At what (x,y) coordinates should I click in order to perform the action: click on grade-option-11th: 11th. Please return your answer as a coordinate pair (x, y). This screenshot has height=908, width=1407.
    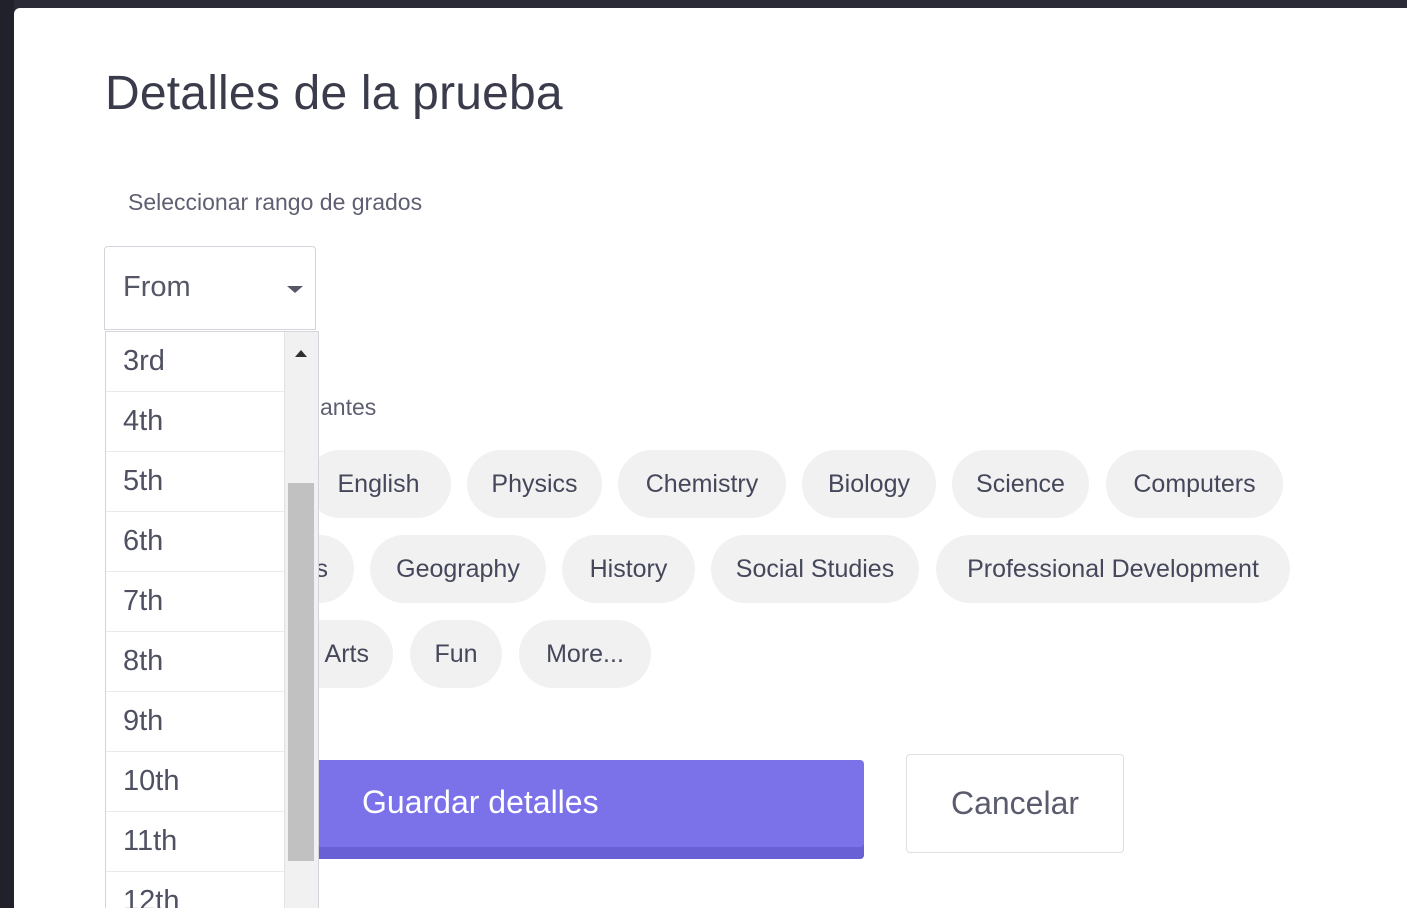
    Looking at the image, I should click on (195, 842).